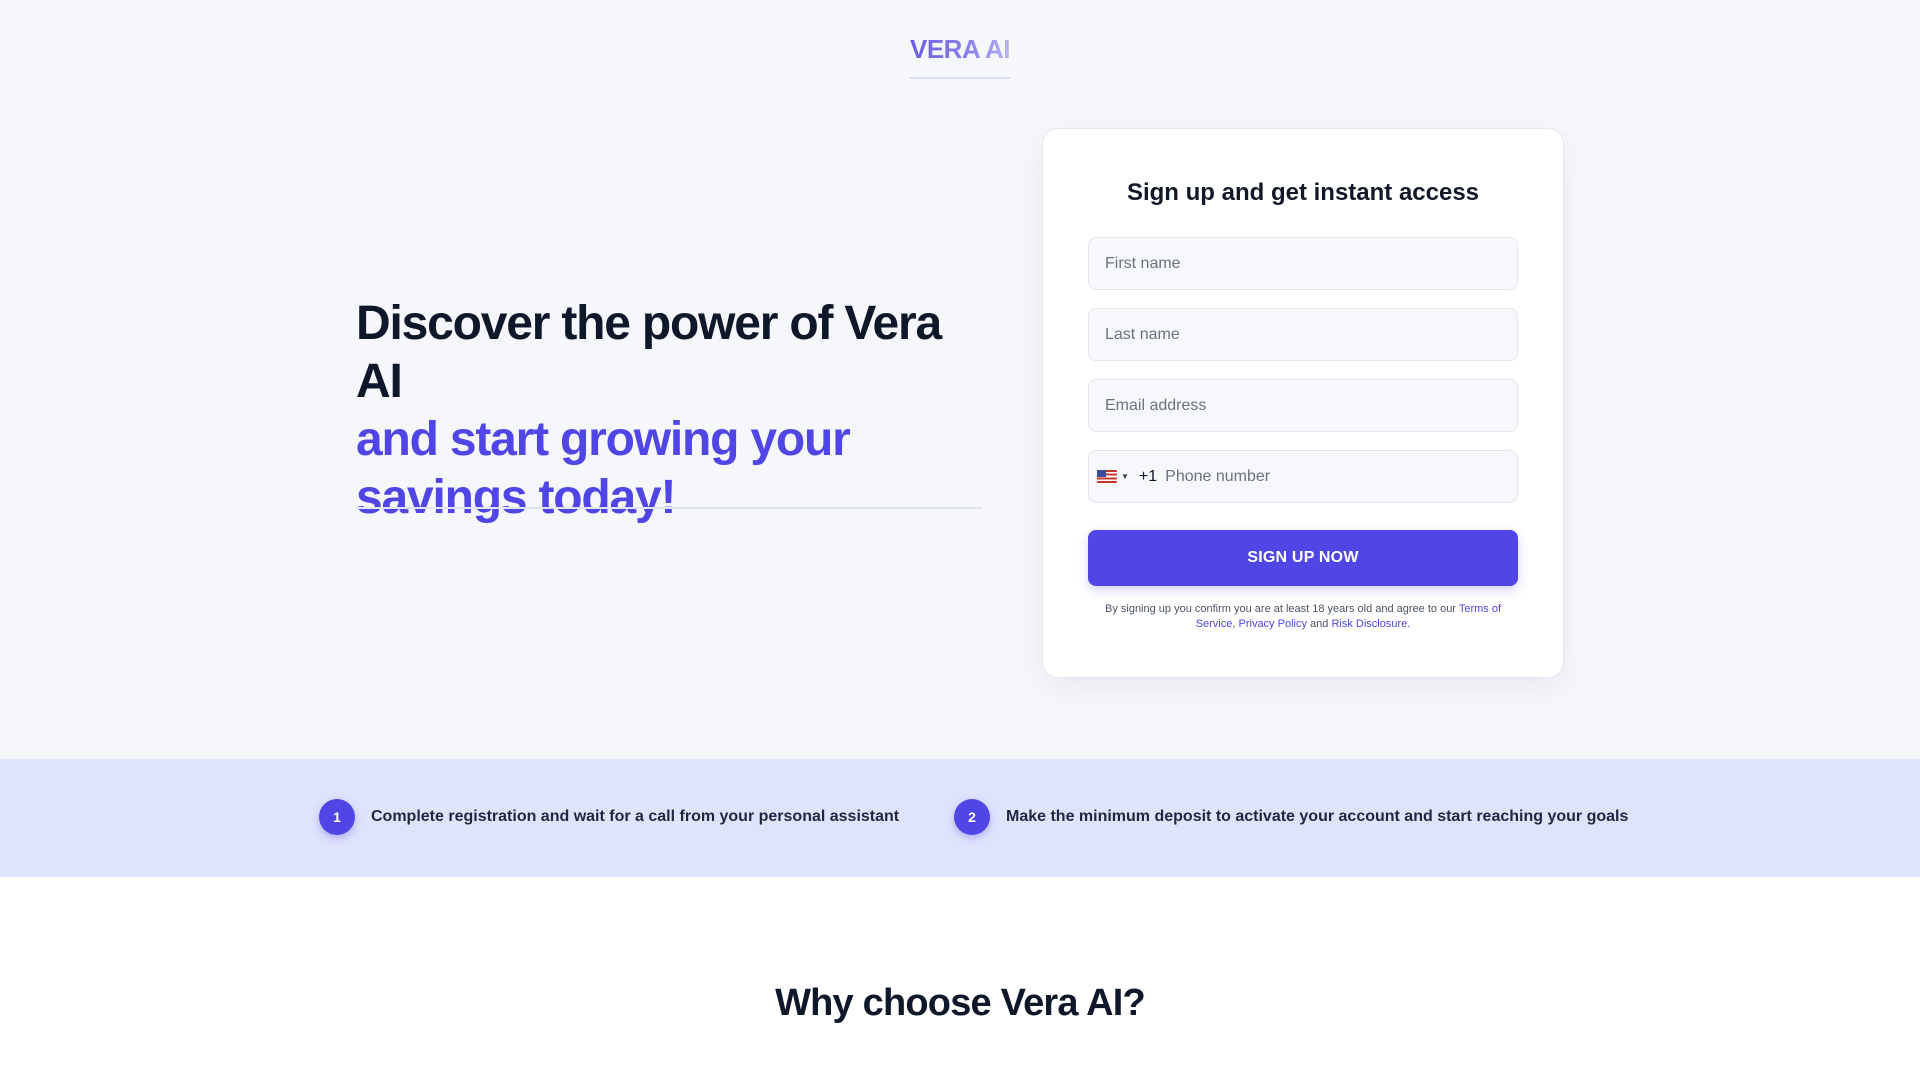 The width and height of the screenshot is (1920, 1080). I want to click on logo: VERA AI, so click(960, 56).